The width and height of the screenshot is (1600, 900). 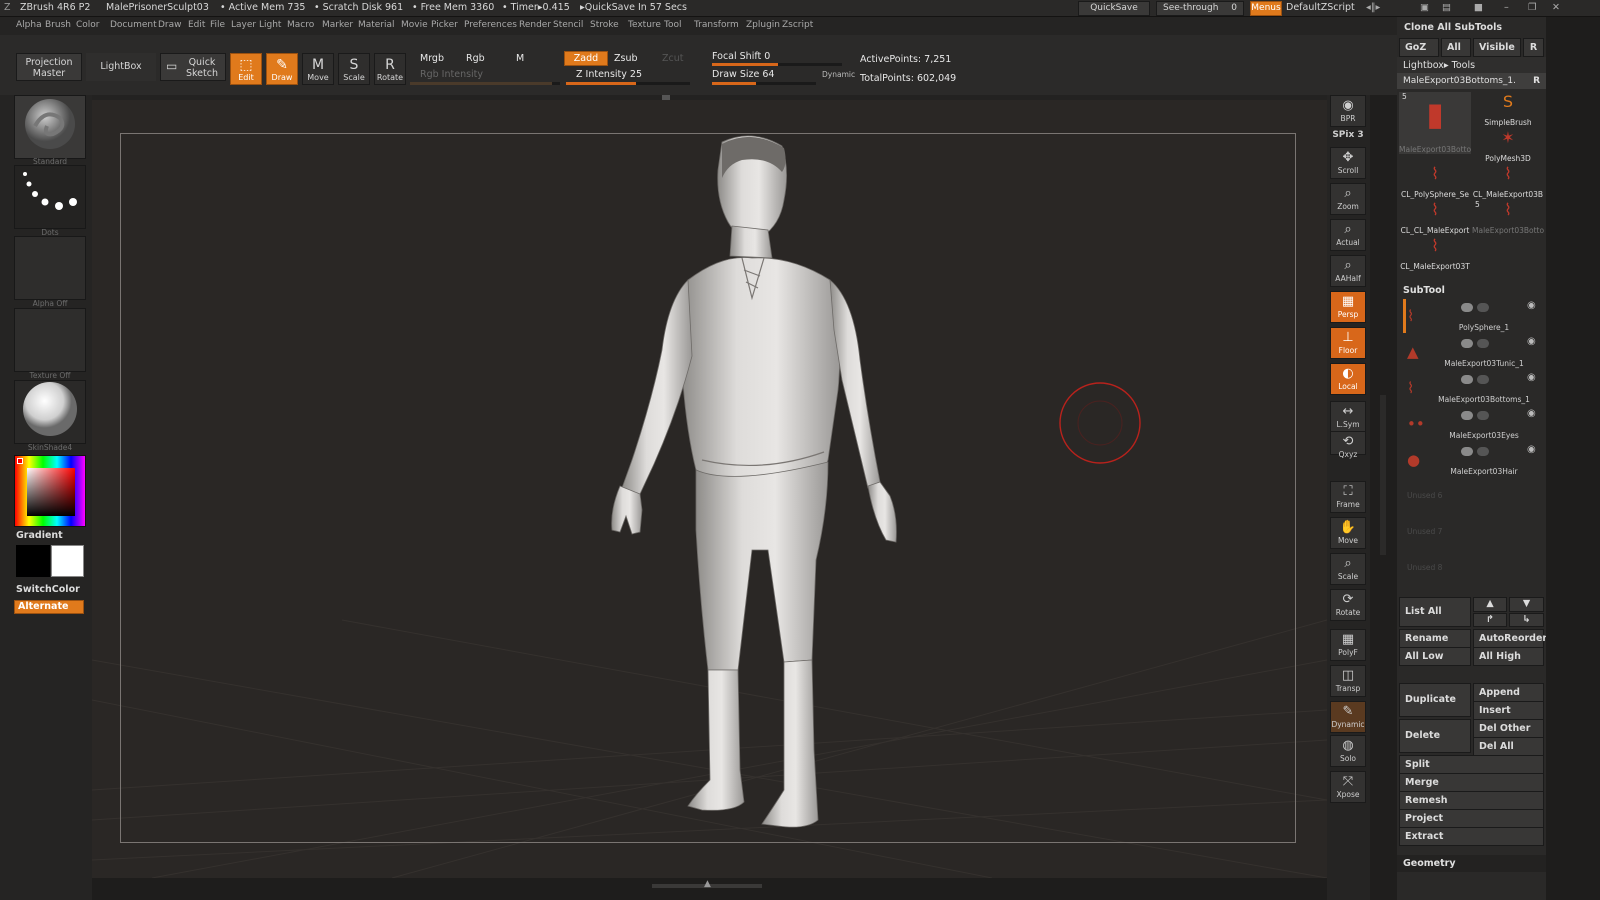 What do you see at coordinates (797, 25) in the screenshot?
I see `menu-zscript: Zscript` at bounding box center [797, 25].